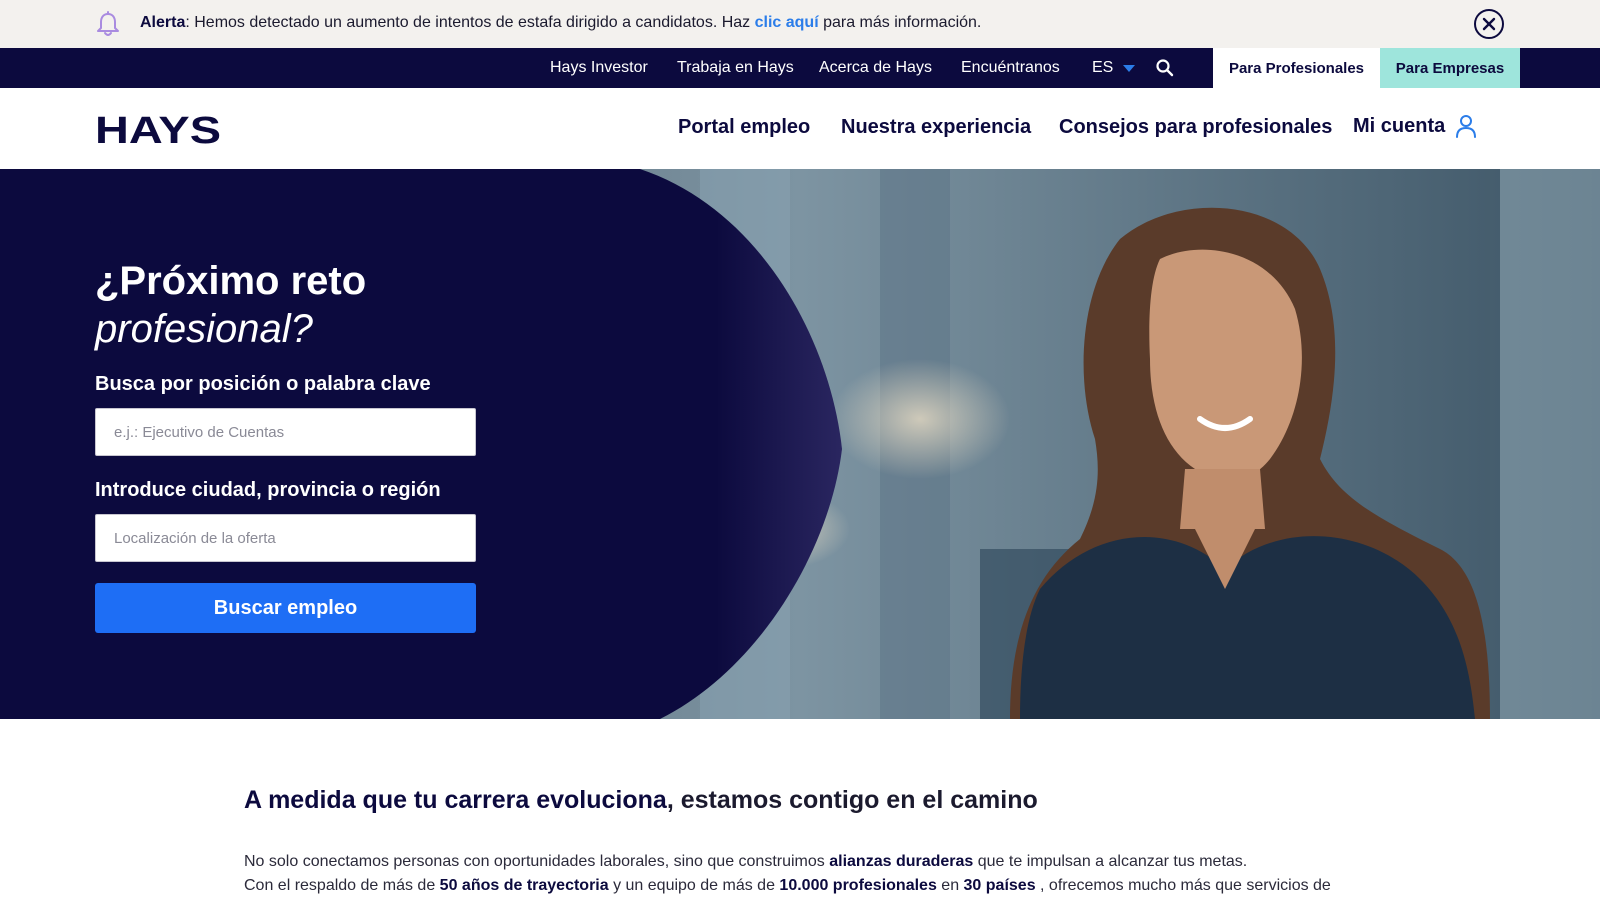 This screenshot has width=1600, height=900. What do you see at coordinates (1129, 68) in the screenshot?
I see `chevron-down-icon` at bounding box center [1129, 68].